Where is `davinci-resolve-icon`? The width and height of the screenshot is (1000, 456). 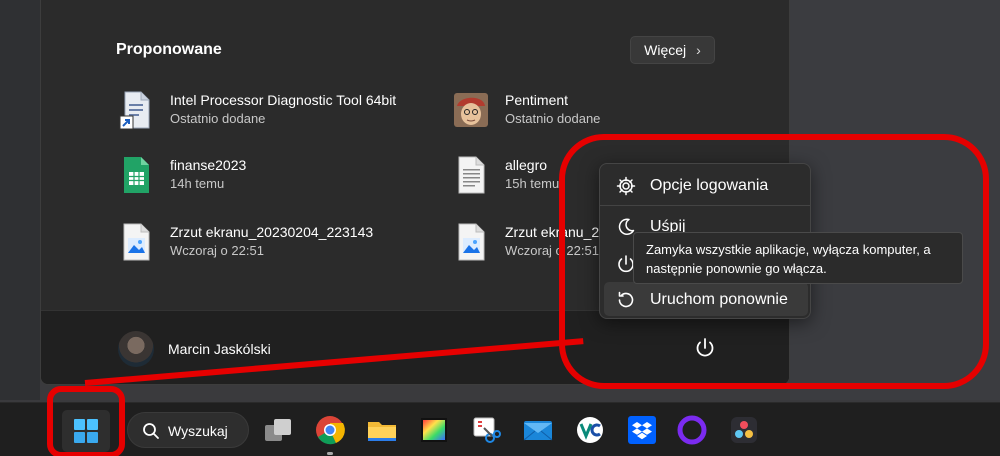 davinci-resolve-icon is located at coordinates (744, 430).